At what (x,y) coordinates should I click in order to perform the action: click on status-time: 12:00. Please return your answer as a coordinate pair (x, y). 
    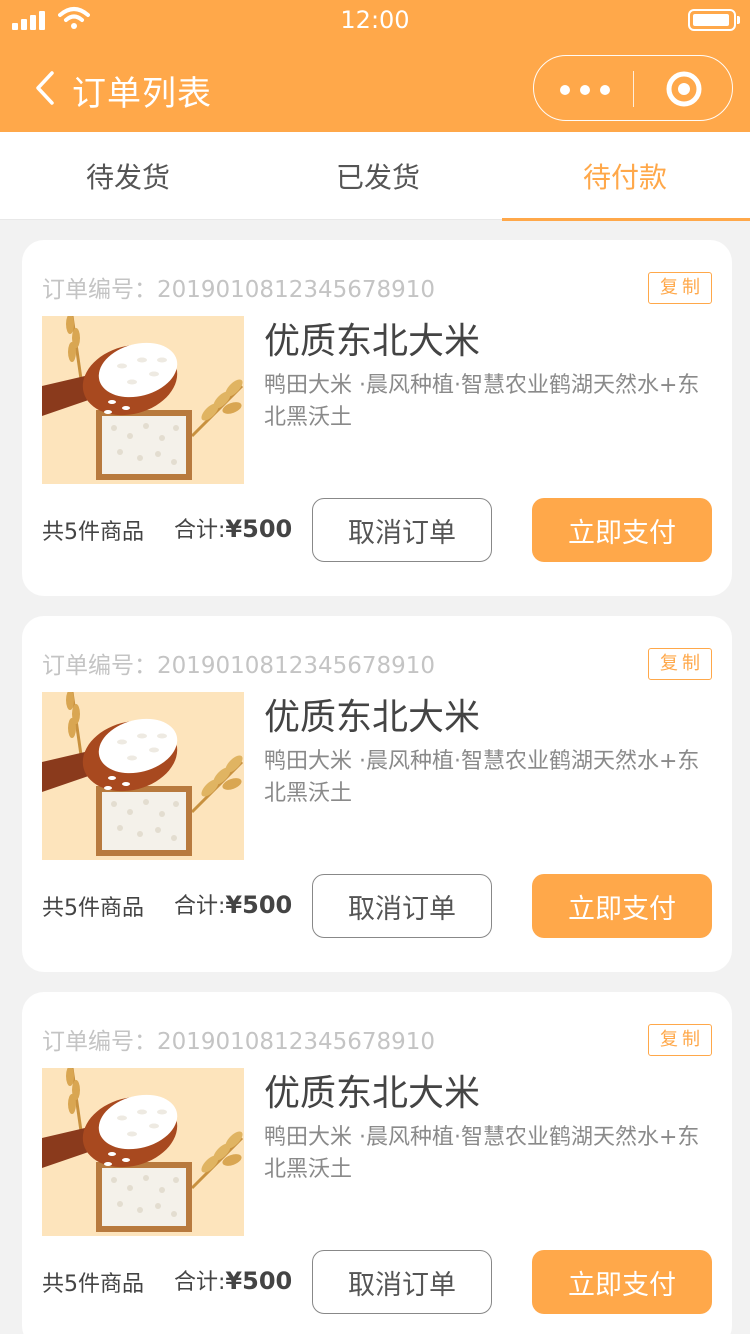
    Looking at the image, I should click on (375, 20).